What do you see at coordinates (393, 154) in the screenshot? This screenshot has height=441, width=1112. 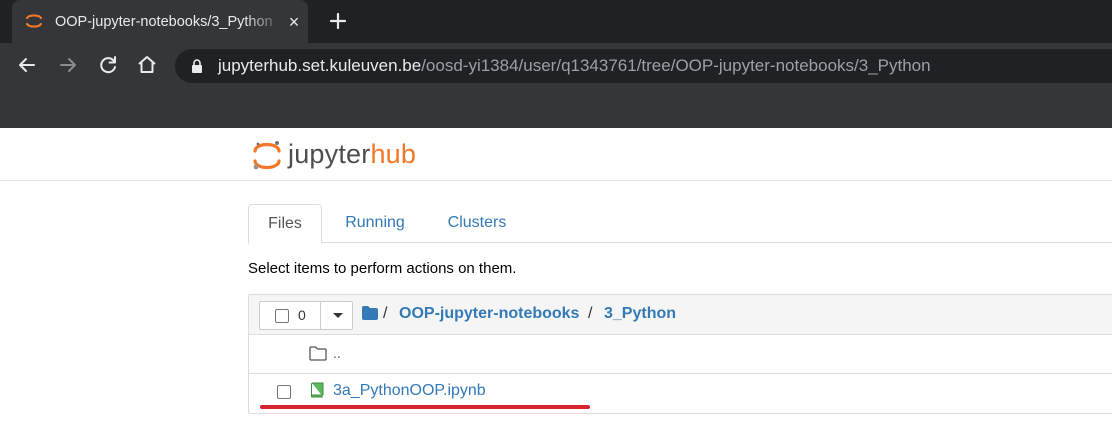 I see `logo-text-hub: hub` at bounding box center [393, 154].